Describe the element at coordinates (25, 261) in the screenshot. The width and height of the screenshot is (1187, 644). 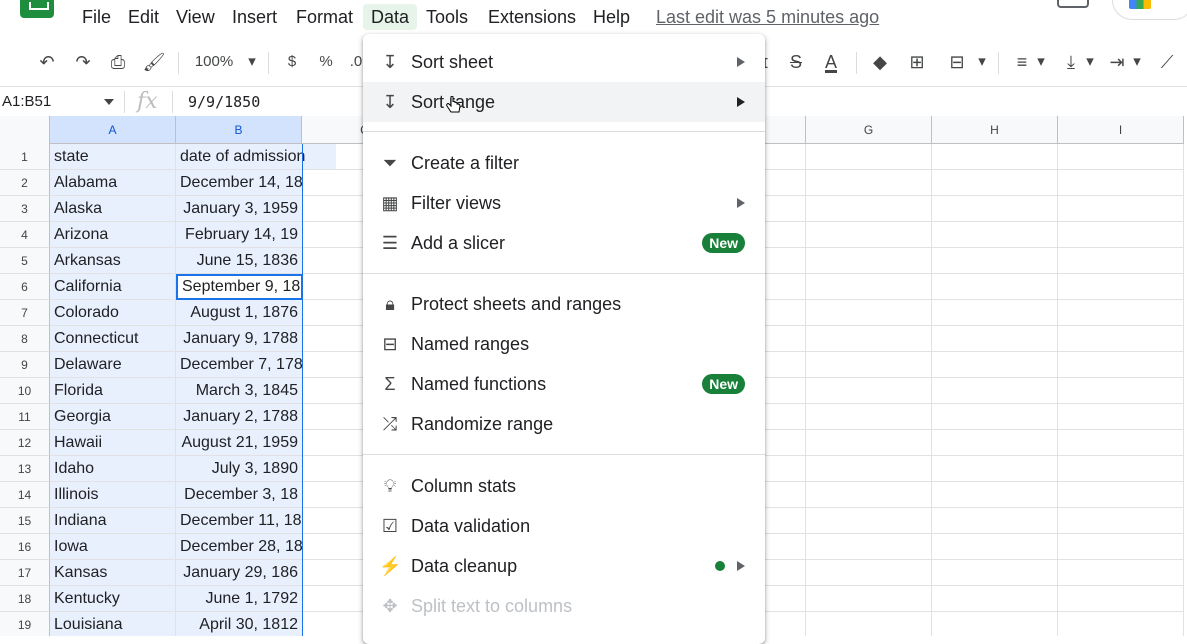
I see `row-header: 5` at that location.